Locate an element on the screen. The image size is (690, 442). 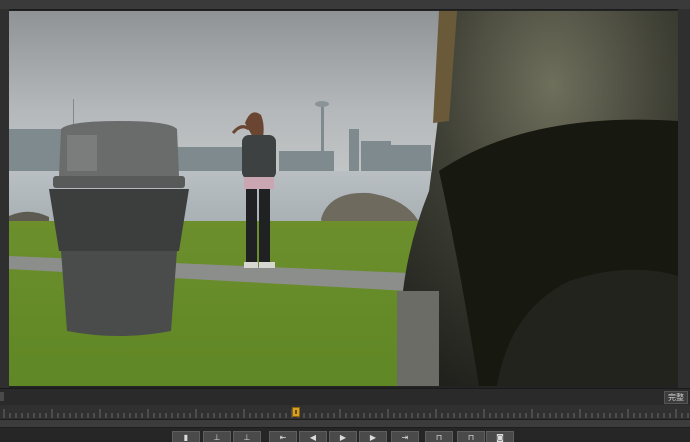
insert-button: ⊓ is located at coordinates (439, 436).